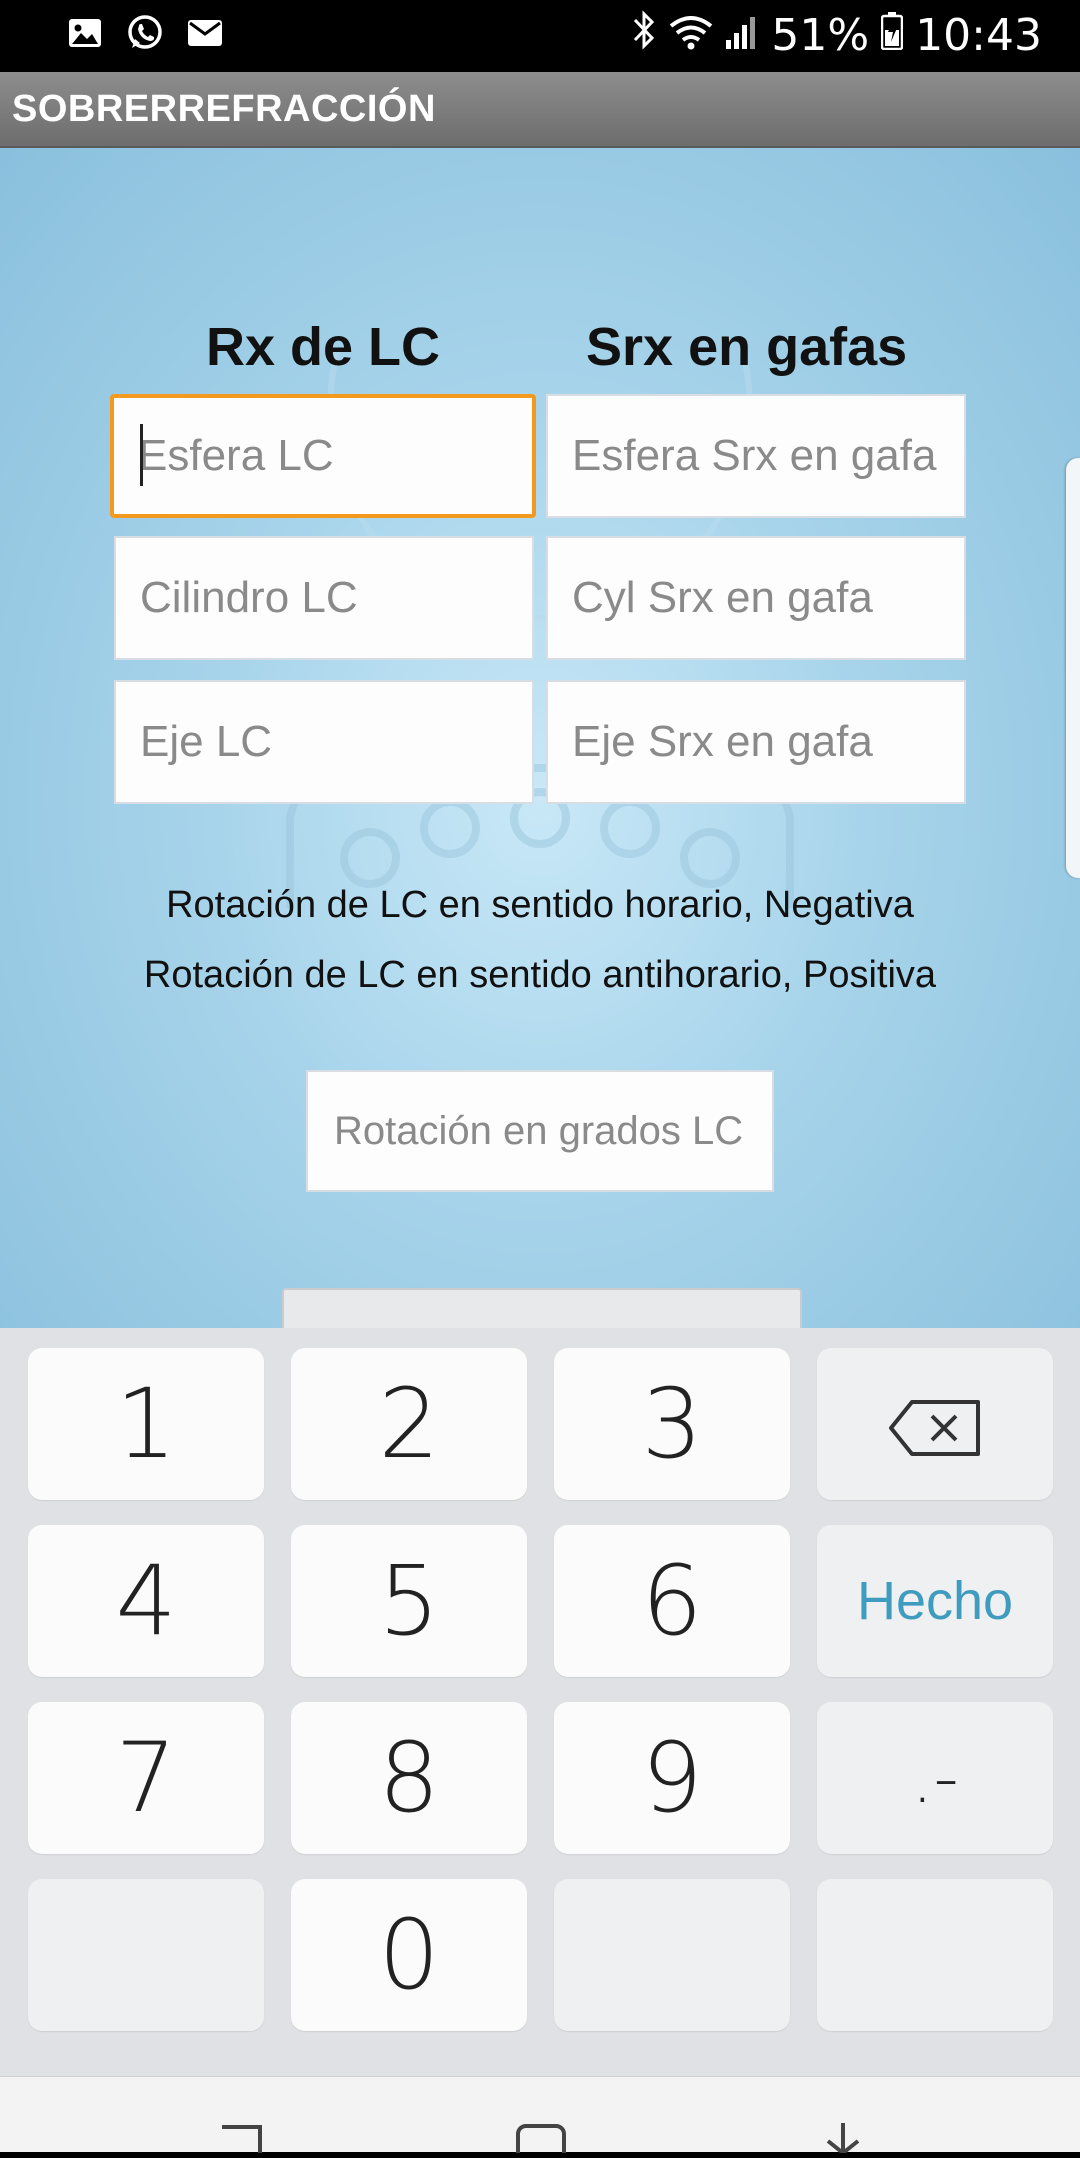  I want to click on page-title: SOBRERREFRACCIÓN, so click(224, 109).